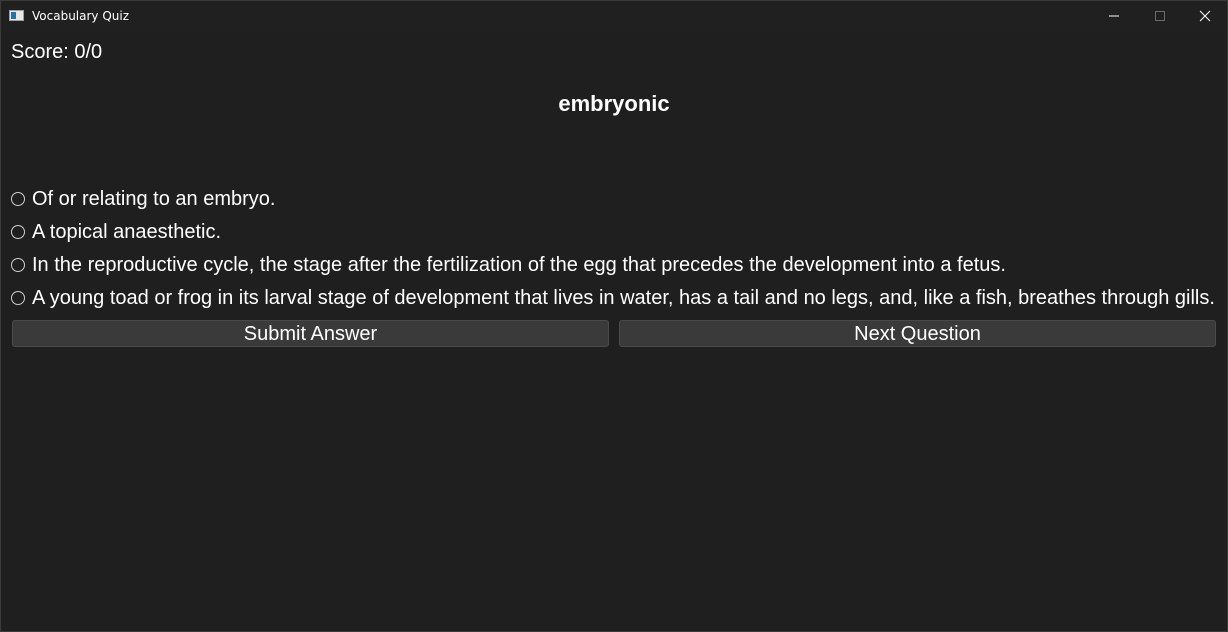 This screenshot has width=1228, height=632. I want to click on quiz-word: embryonic, so click(614, 103).